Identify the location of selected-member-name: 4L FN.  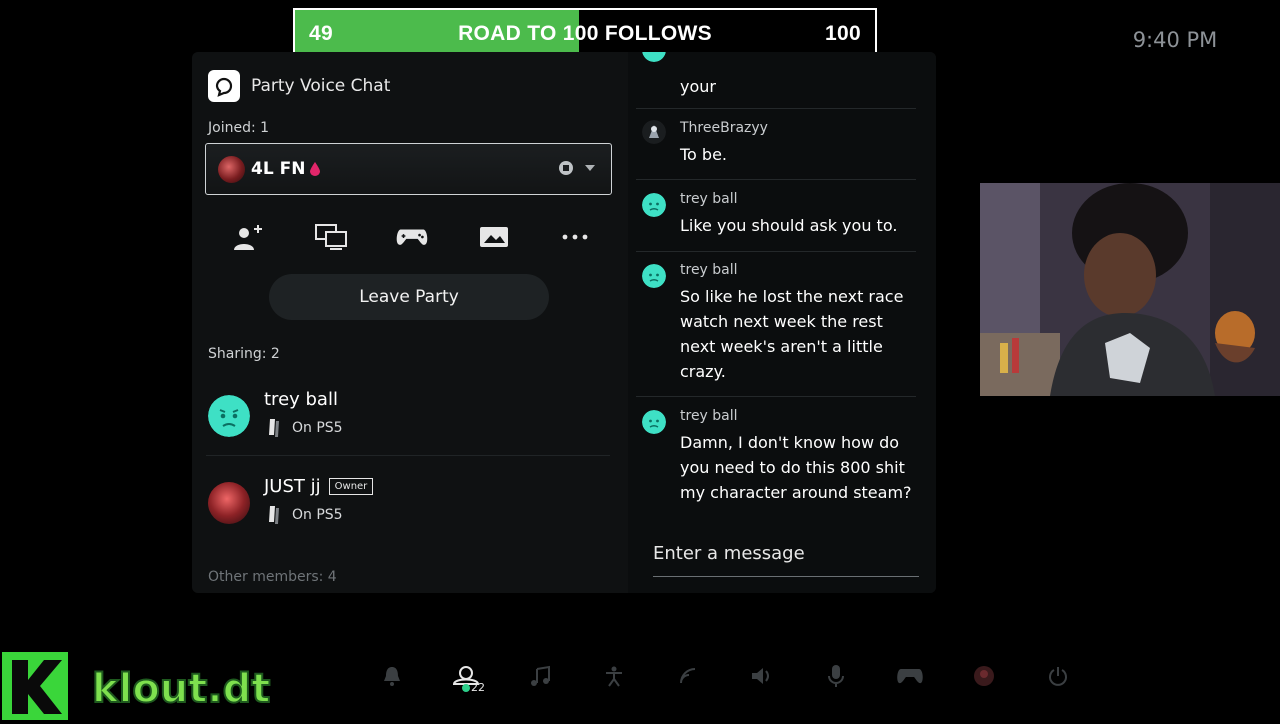
(278, 169).